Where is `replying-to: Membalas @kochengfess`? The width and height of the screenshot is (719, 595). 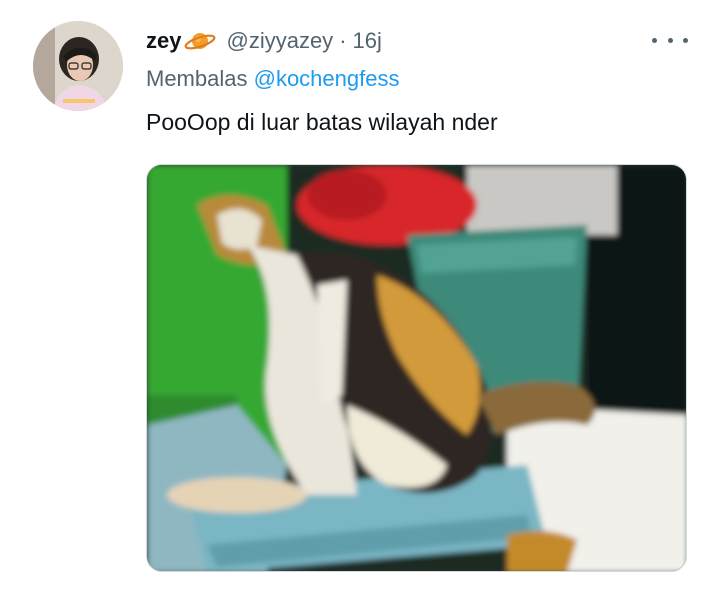
replying-to: Membalas @kochengfess is located at coordinates (272, 79).